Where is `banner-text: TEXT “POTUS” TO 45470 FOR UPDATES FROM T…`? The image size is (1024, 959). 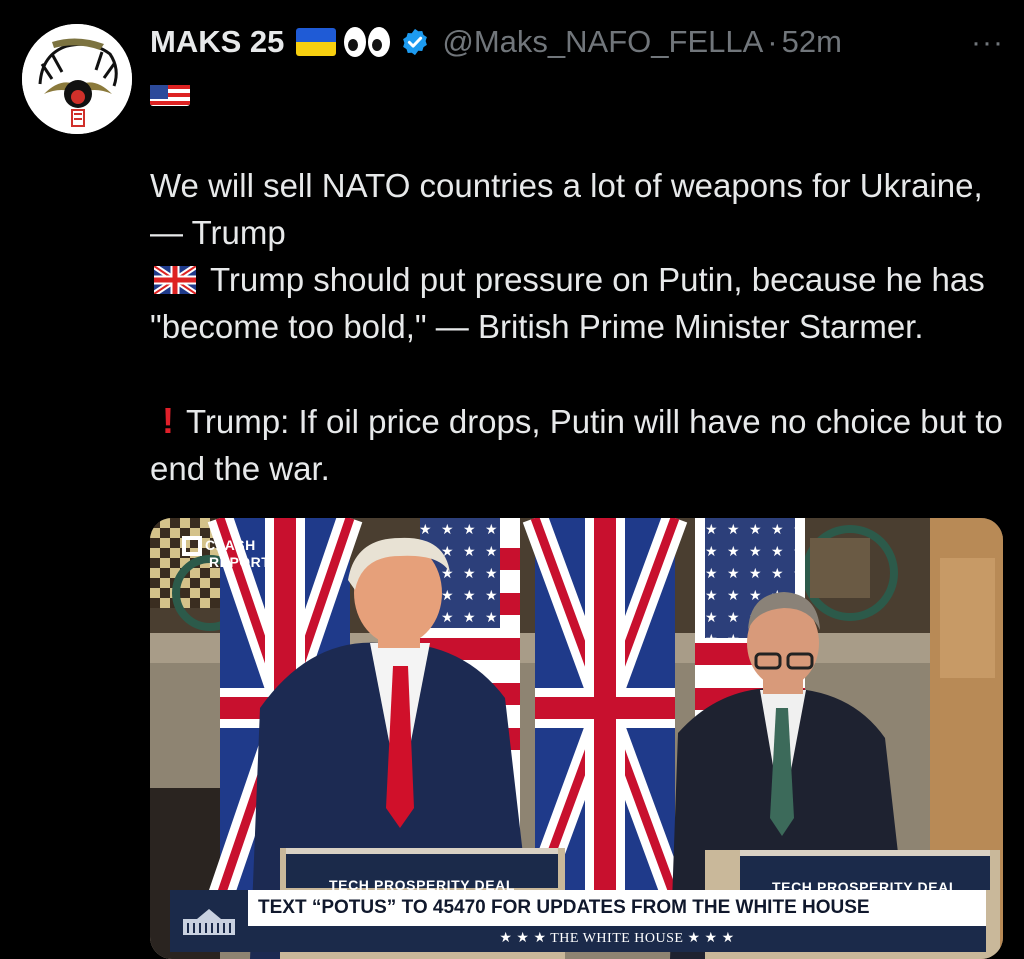
banner-text: TEXT “POTUS” TO 45470 FOR UPDATES FROM T… is located at coordinates (617, 908).